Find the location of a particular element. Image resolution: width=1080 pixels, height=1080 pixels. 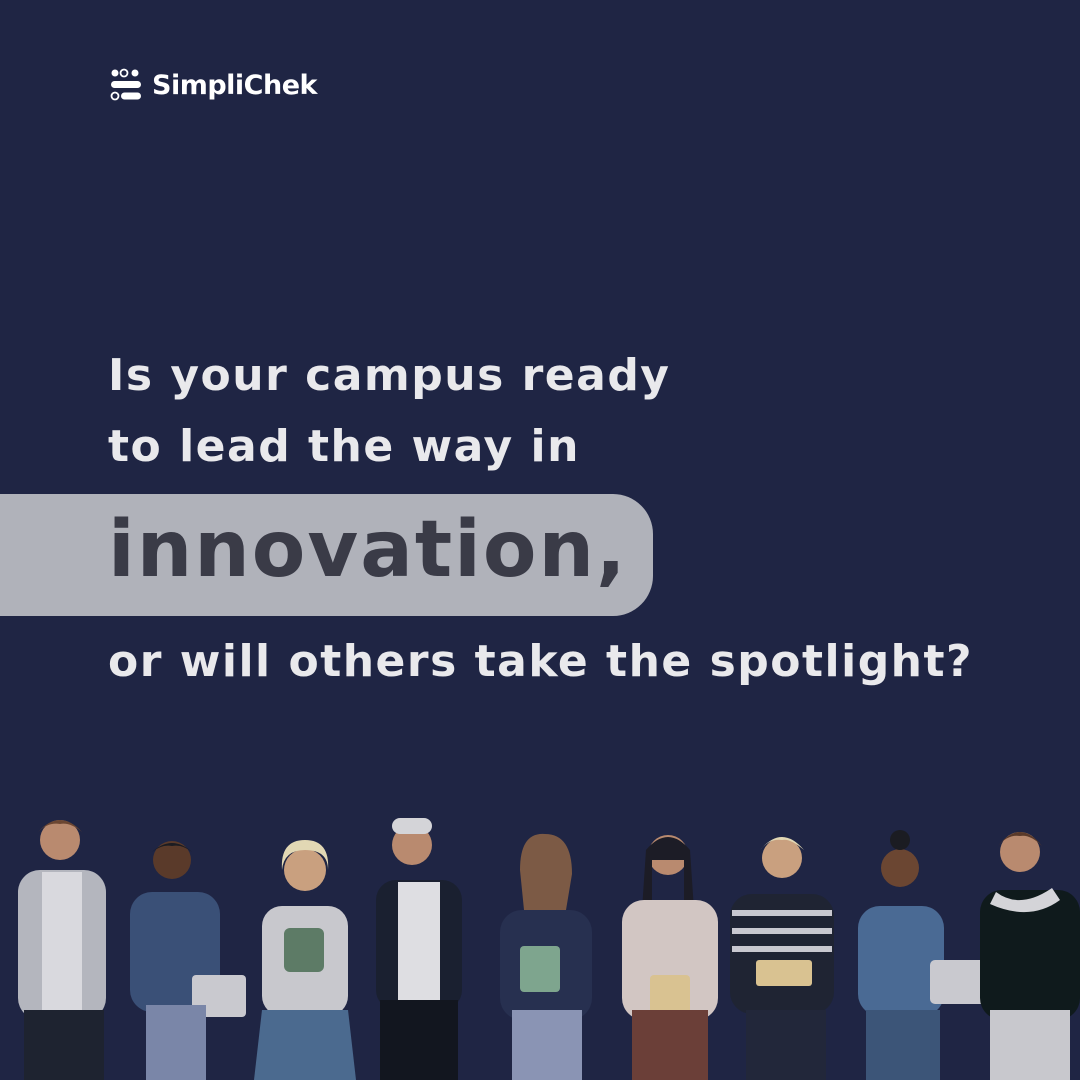

headline-line-1: Is your campus ready is located at coordinates (389, 375).